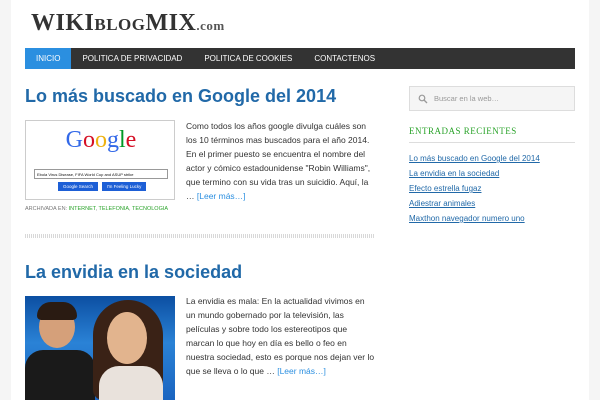  I want to click on site-logo: WIKIBLOGMIX.com, so click(128, 23).